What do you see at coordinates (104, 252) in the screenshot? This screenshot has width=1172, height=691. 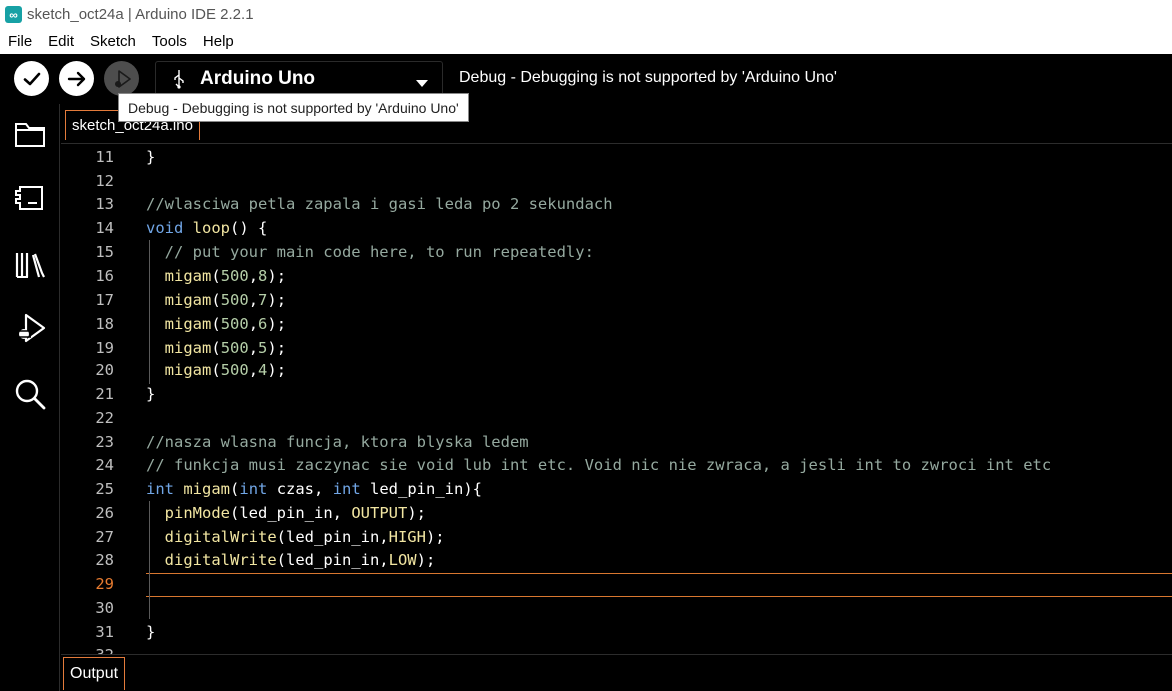 I see `line-number: 15` at bounding box center [104, 252].